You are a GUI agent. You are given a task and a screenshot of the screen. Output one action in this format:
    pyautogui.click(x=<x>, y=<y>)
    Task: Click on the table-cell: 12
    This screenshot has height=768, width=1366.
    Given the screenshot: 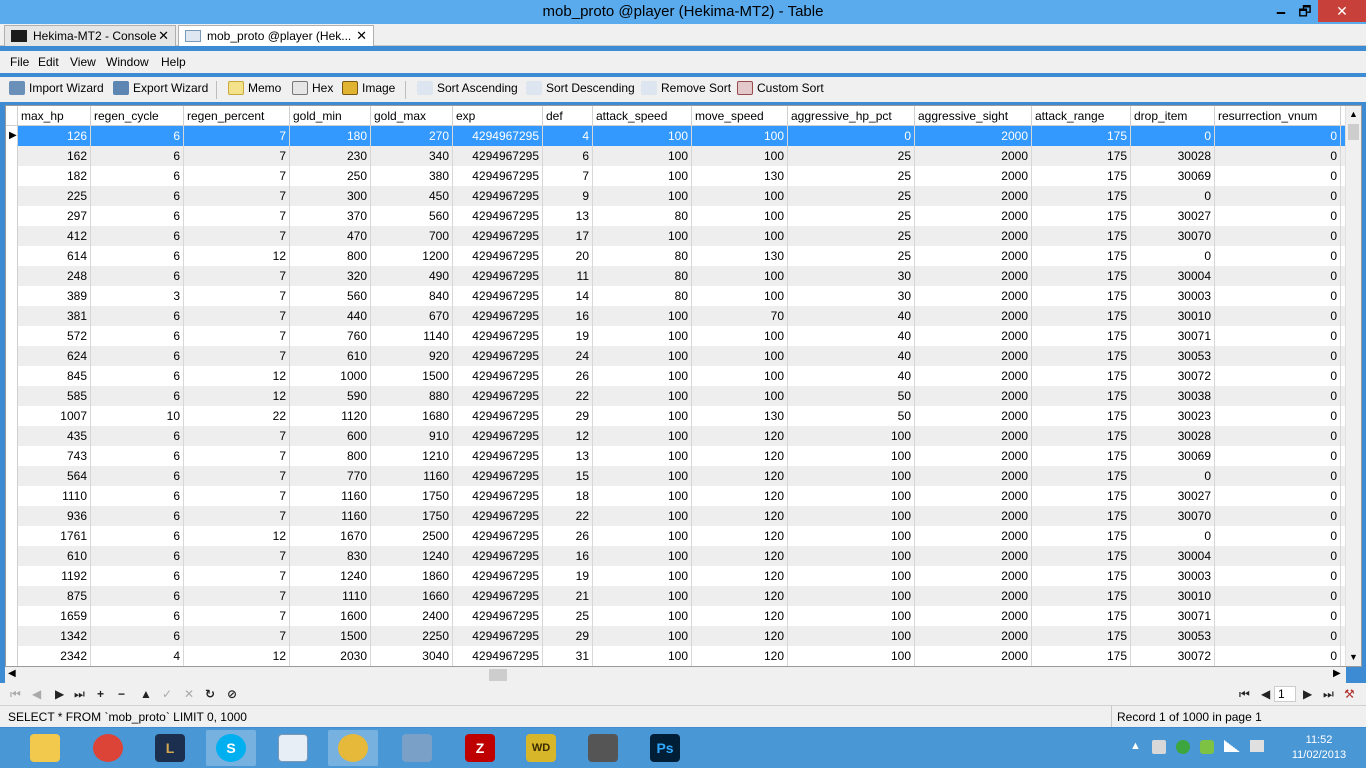 What is the action you would take?
    pyautogui.click(x=568, y=436)
    